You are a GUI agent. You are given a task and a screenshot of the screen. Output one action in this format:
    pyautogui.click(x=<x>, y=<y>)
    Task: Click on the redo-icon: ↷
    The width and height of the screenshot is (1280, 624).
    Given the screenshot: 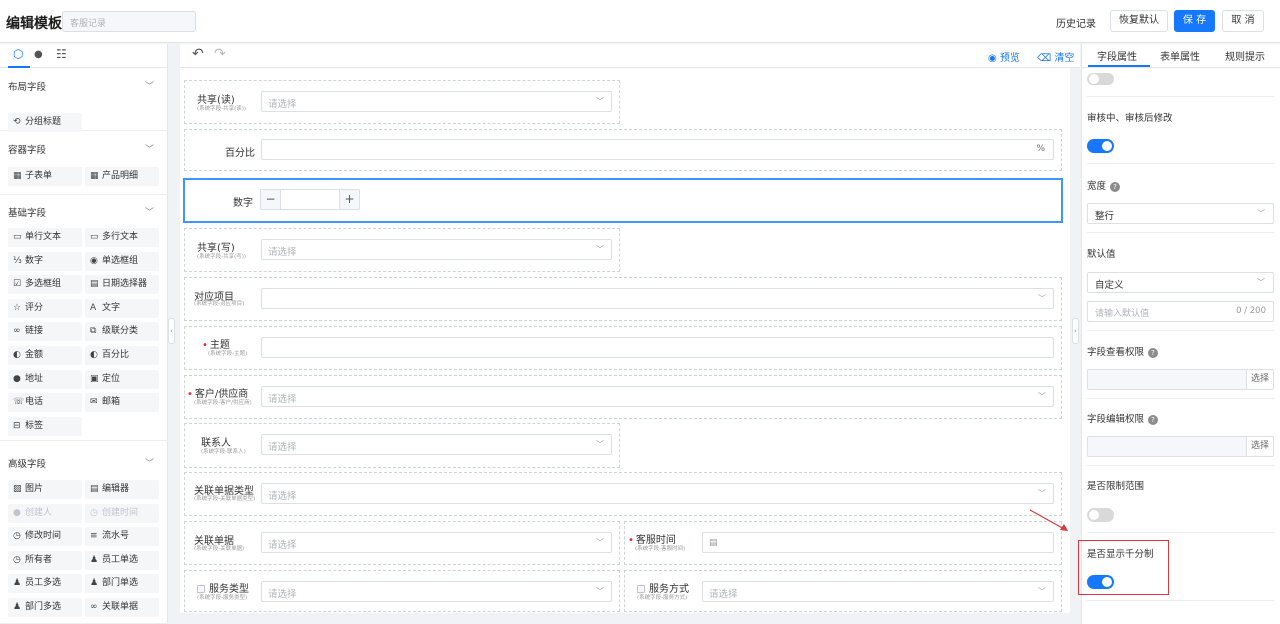 What is the action you would take?
    pyautogui.click(x=220, y=54)
    